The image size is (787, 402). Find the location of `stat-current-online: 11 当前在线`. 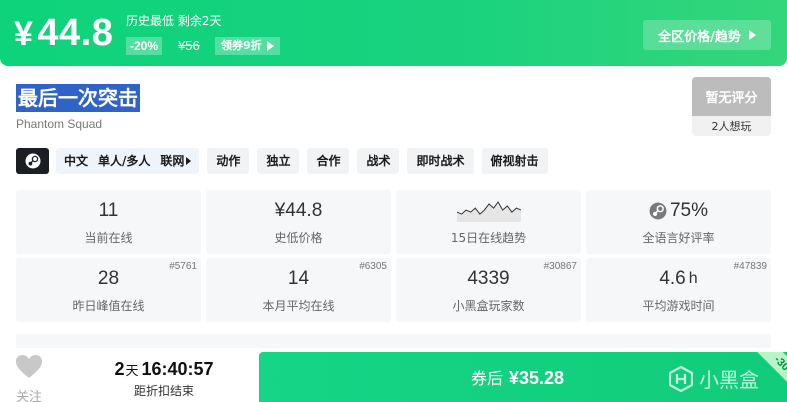

stat-current-online: 11 当前在线 is located at coordinates (108, 222).